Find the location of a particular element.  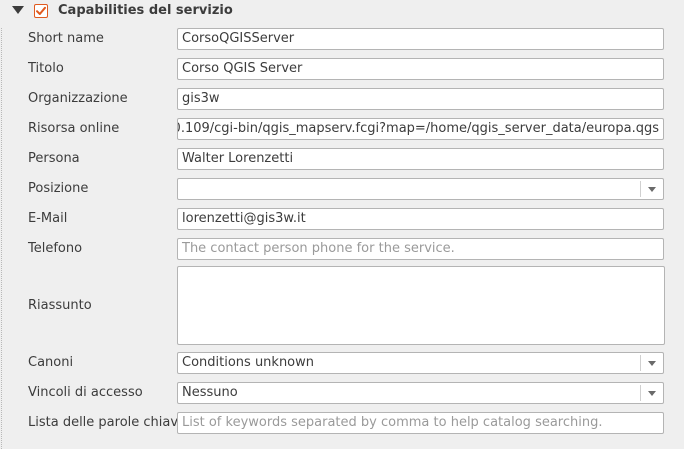

persona-label: Persona is located at coordinates (54, 158).